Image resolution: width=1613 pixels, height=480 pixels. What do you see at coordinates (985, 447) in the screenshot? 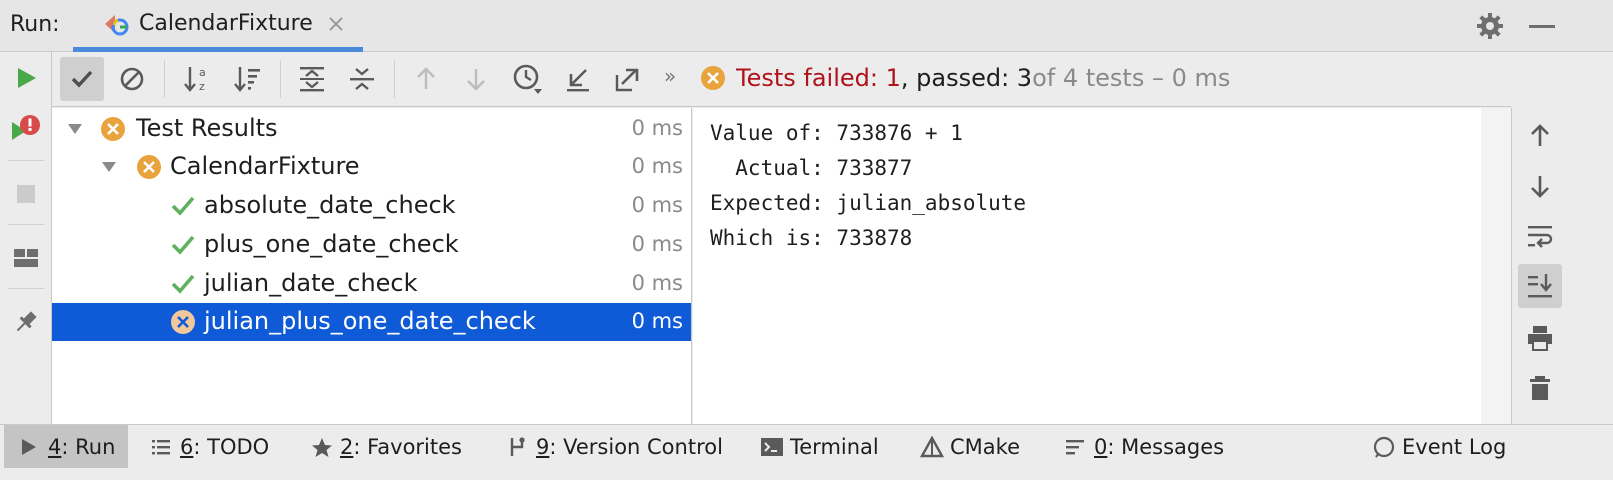
I see `tool-window-label: CMake` at bounding box center [985, 447].